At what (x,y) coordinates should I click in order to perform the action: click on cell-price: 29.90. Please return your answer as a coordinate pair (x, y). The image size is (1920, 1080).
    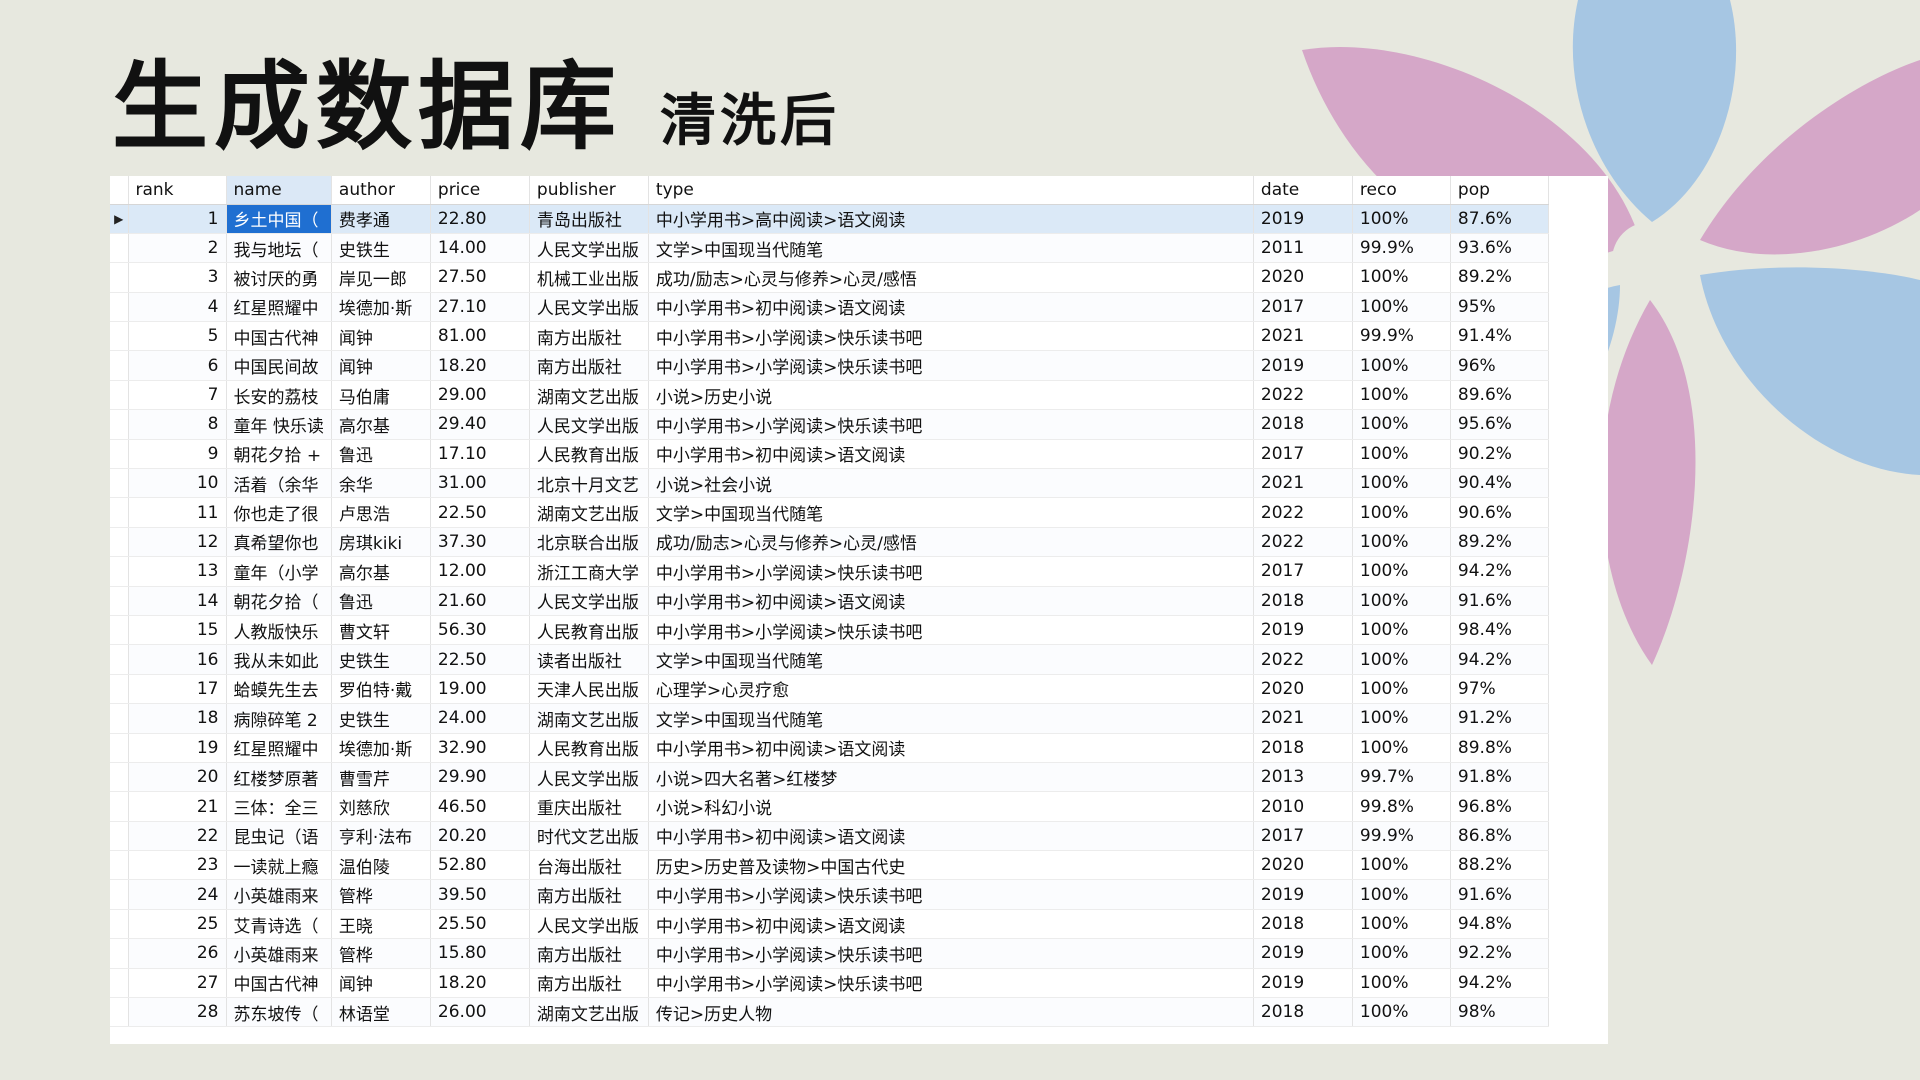
    Looking at the image, I should click on (480, 777).